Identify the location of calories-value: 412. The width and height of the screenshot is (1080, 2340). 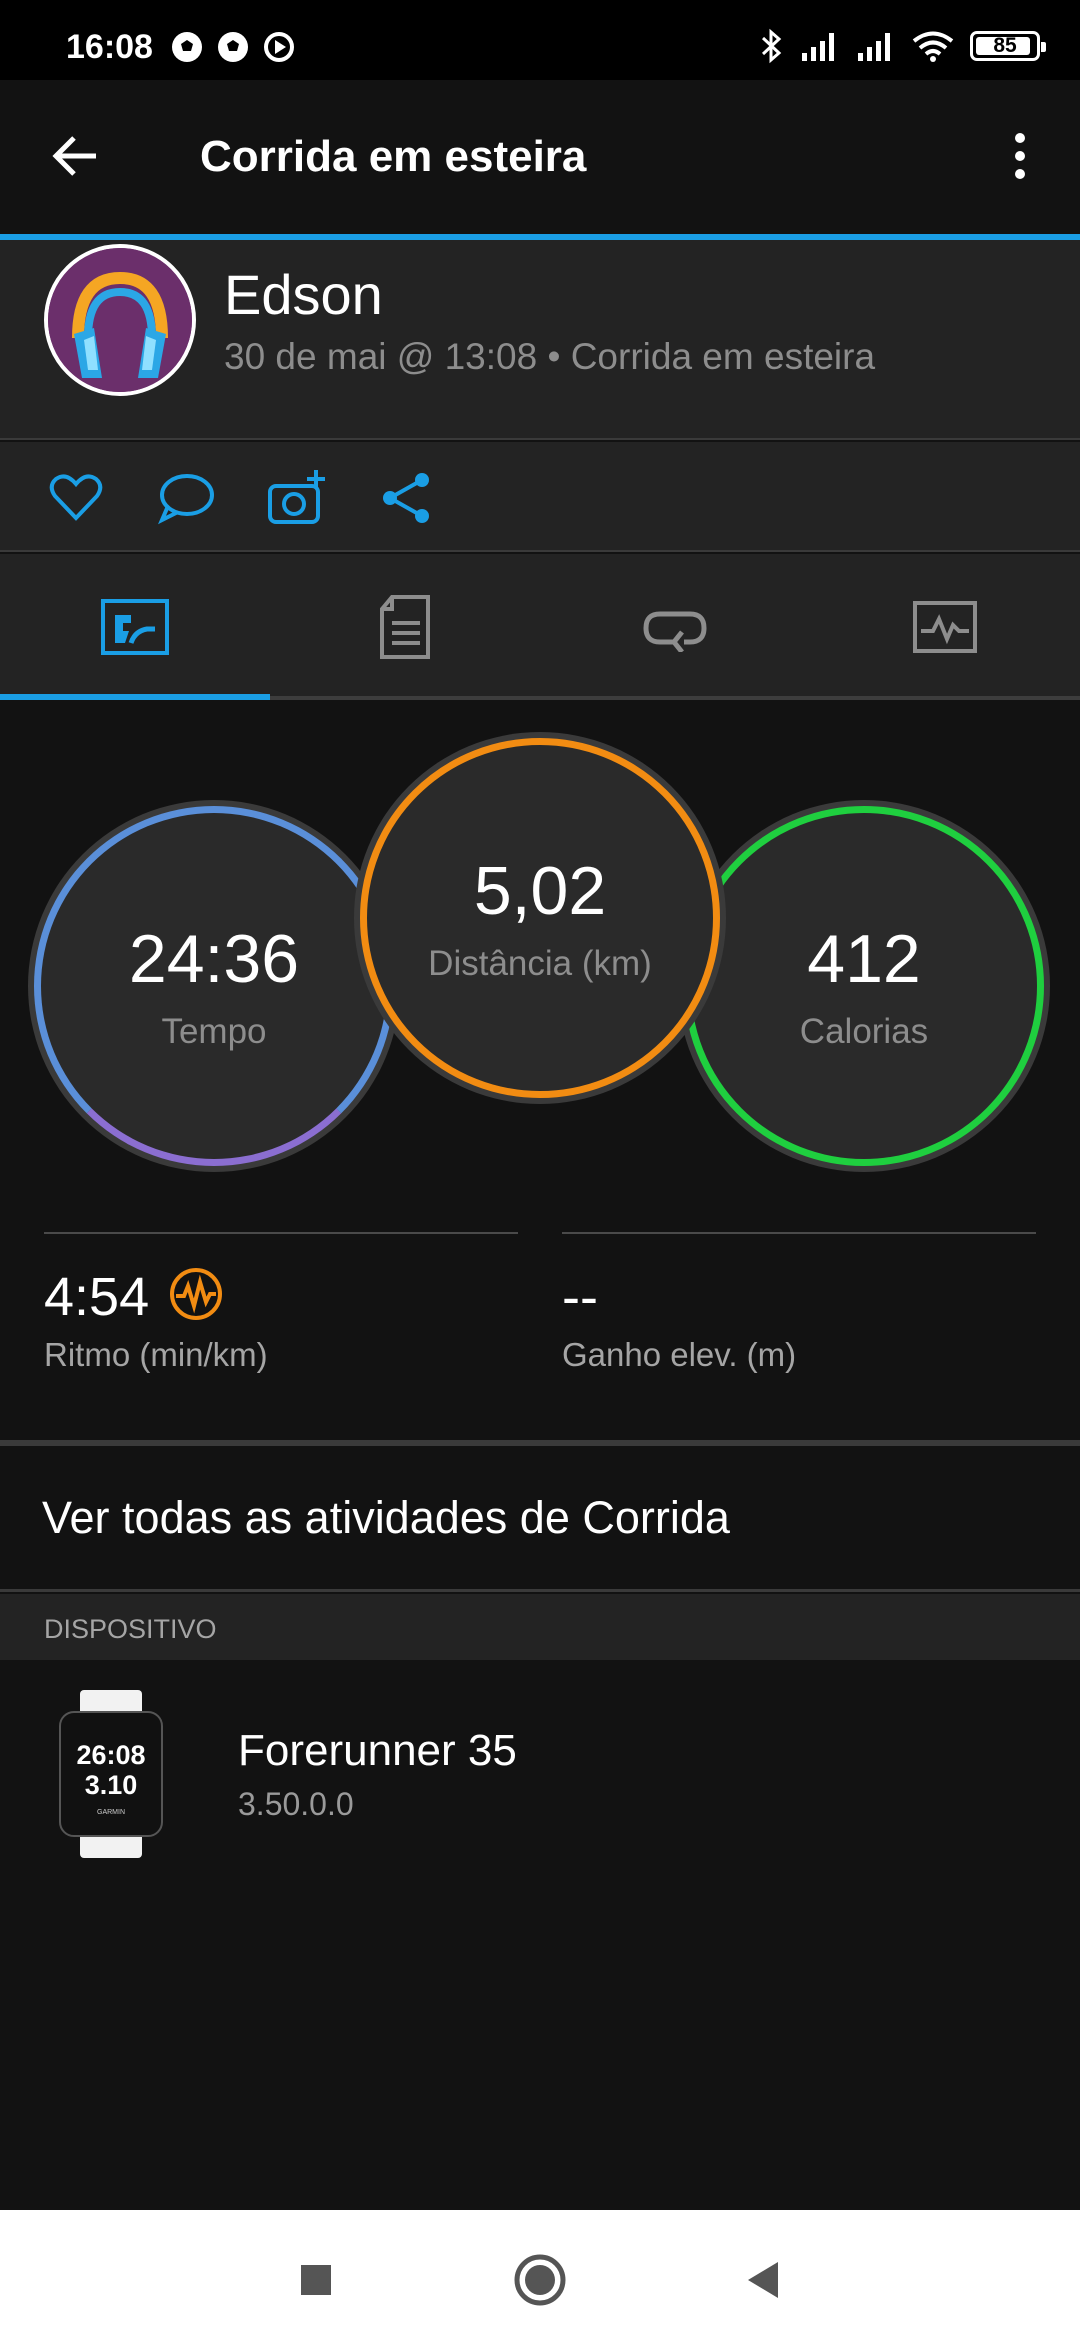
(864, 959).